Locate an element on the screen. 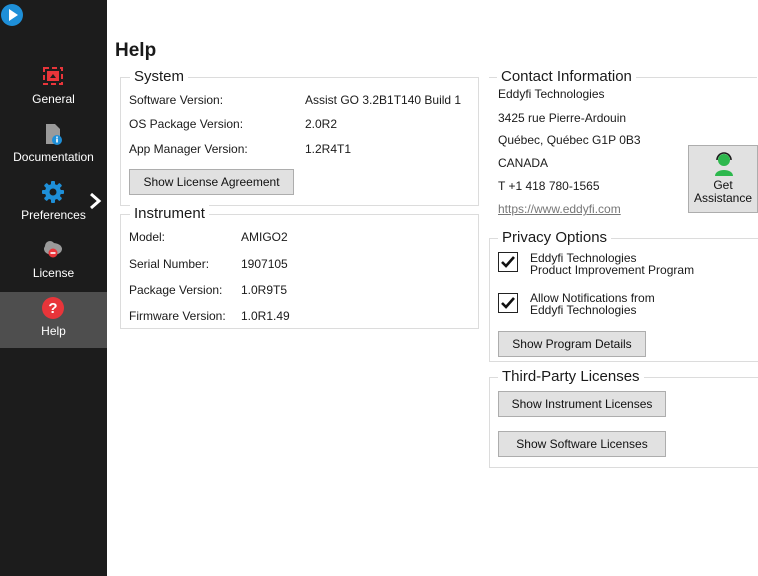  show-program-details-button: Show Program Details is located at coordinates (572, 344).